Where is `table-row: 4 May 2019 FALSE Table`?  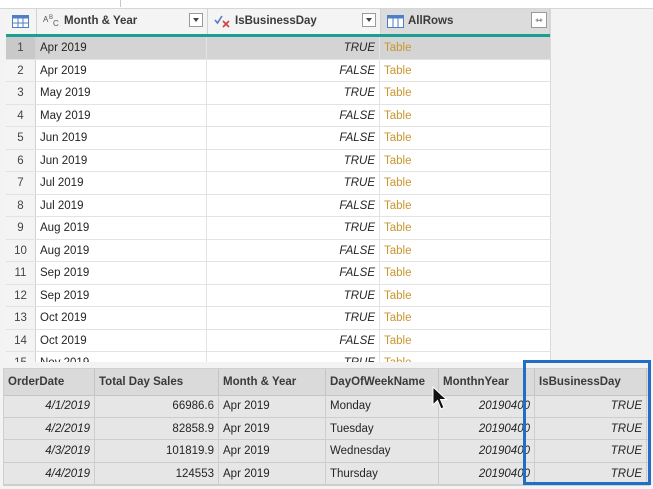 table-row: 4 May 2019 FALSE Table is located at coordinates (278, 115).